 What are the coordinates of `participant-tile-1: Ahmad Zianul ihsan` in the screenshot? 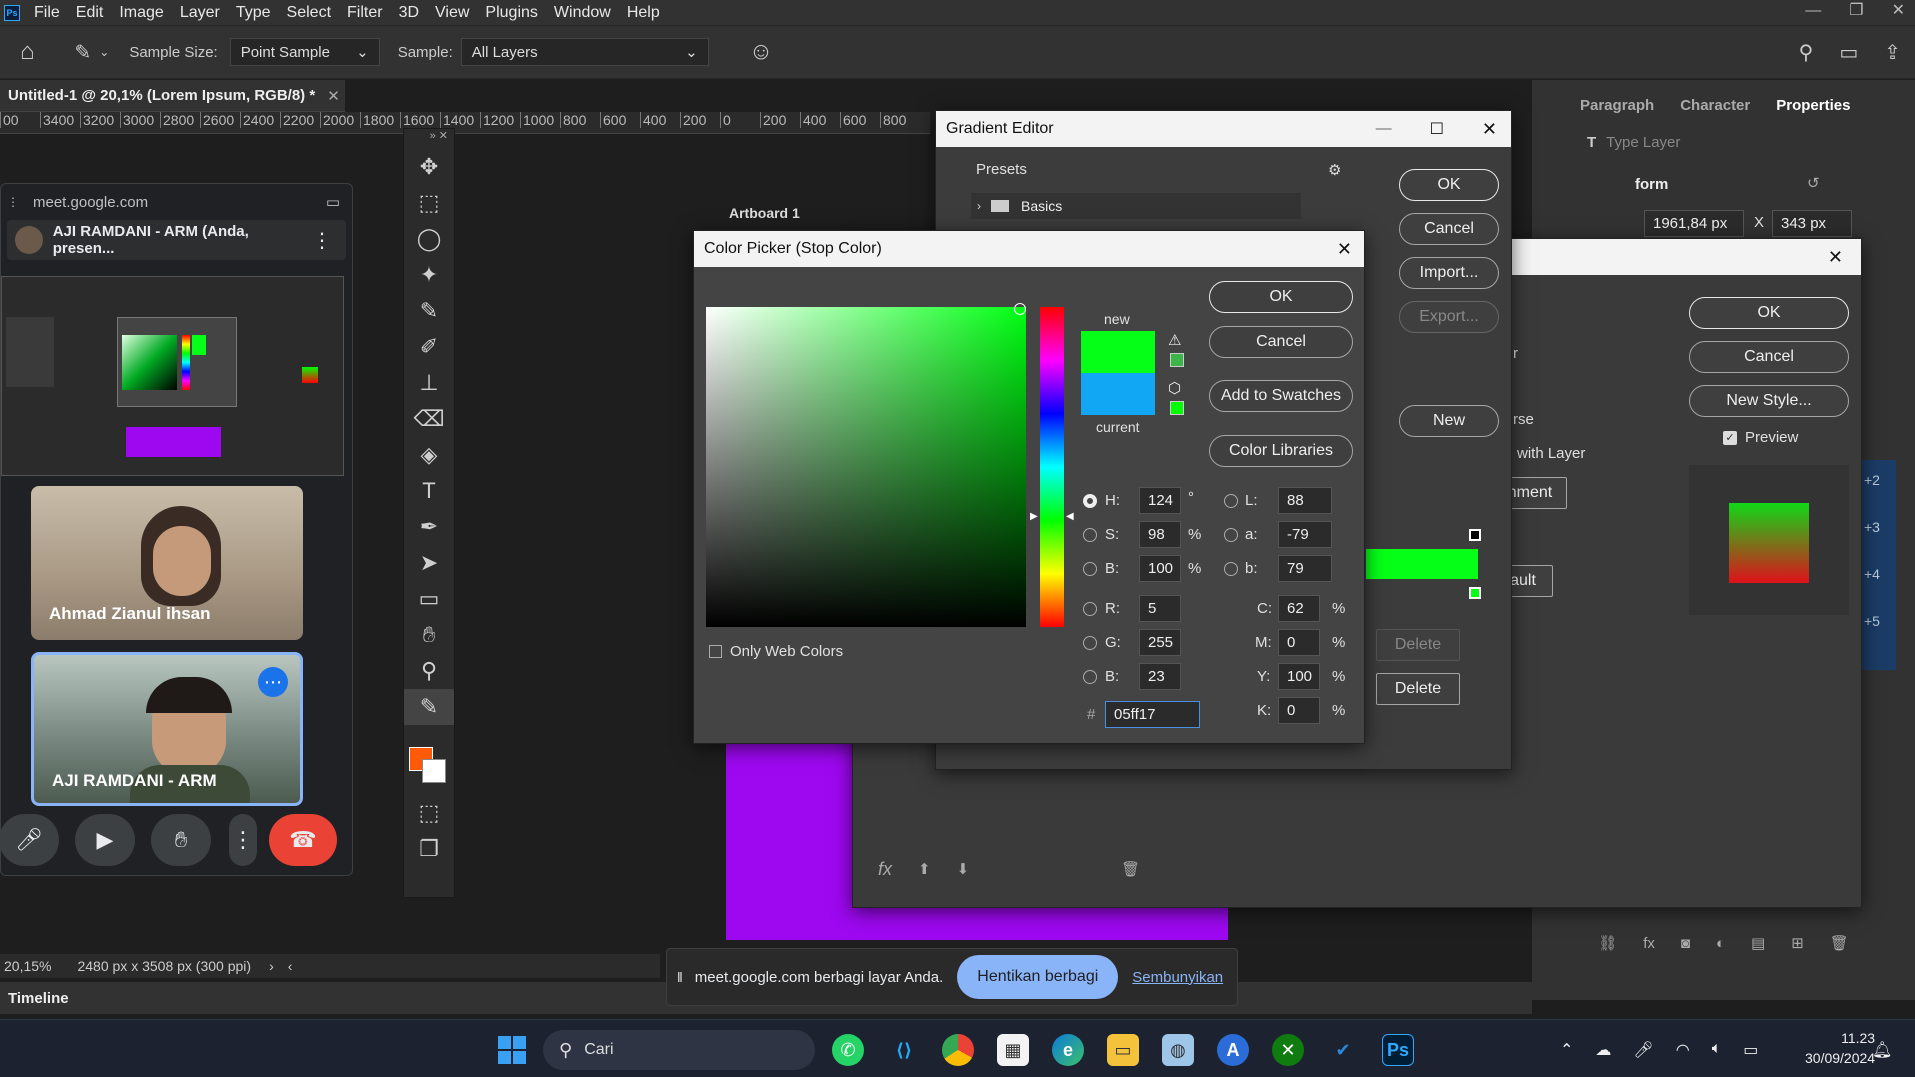 It's located at (167, 563).